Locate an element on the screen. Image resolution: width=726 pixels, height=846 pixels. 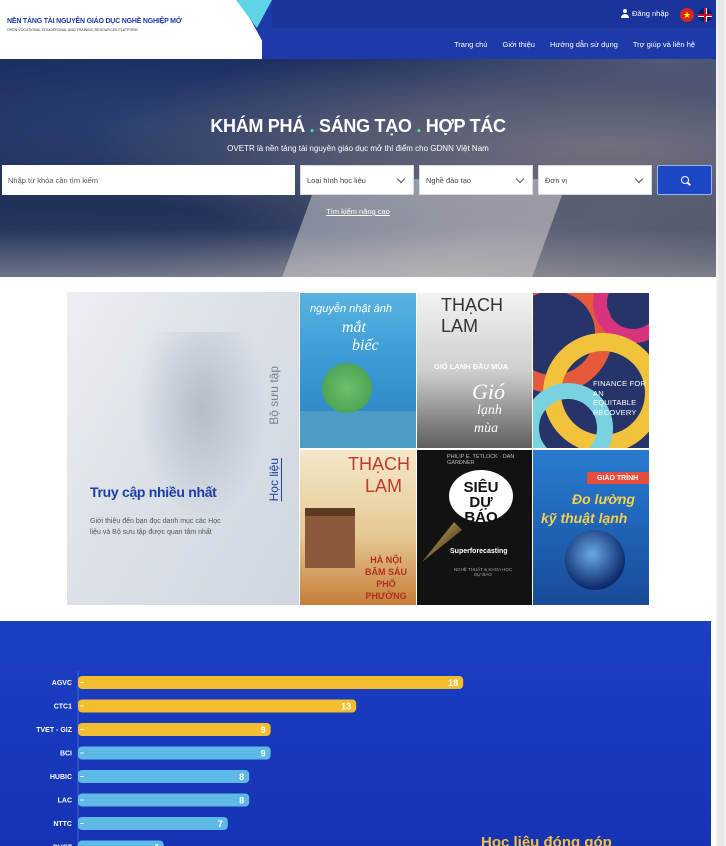
book-cover-gio-lanh-dau-mua: THẠCH LAM GIÓ LẠNH ĐẦU MÙA Gió lạnh mùa is located at coordinates (474, 370).